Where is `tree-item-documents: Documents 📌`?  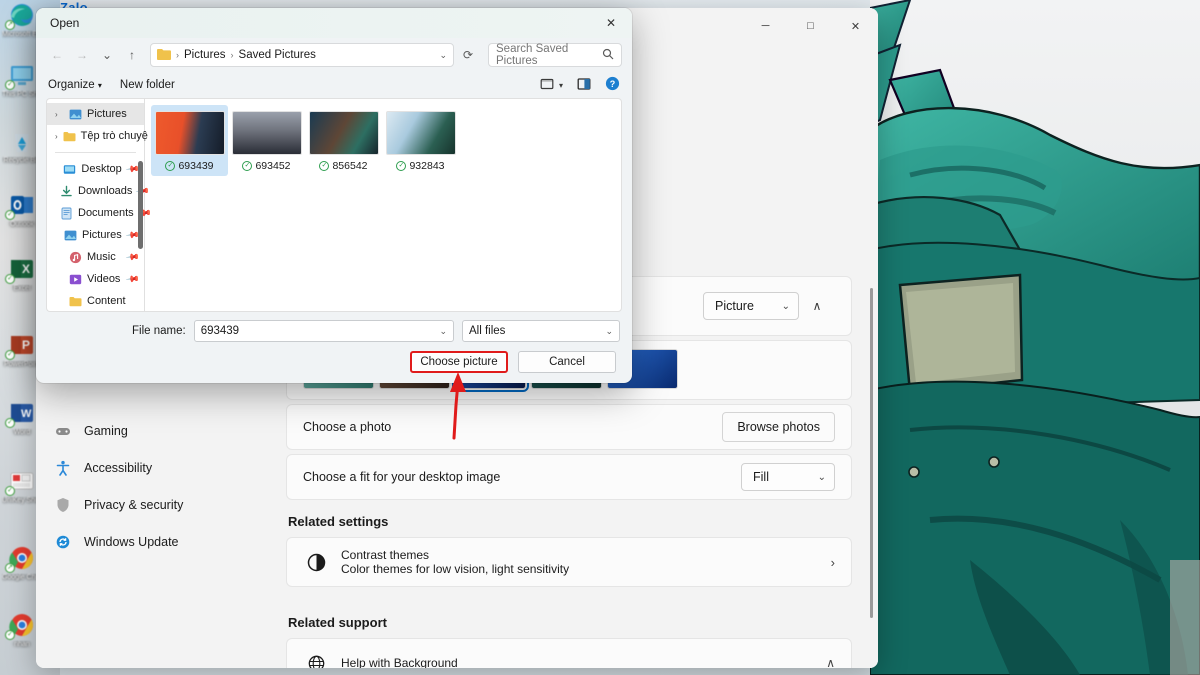
tree-item-documents: Documents 📌 is located at coordinates (99, 213).